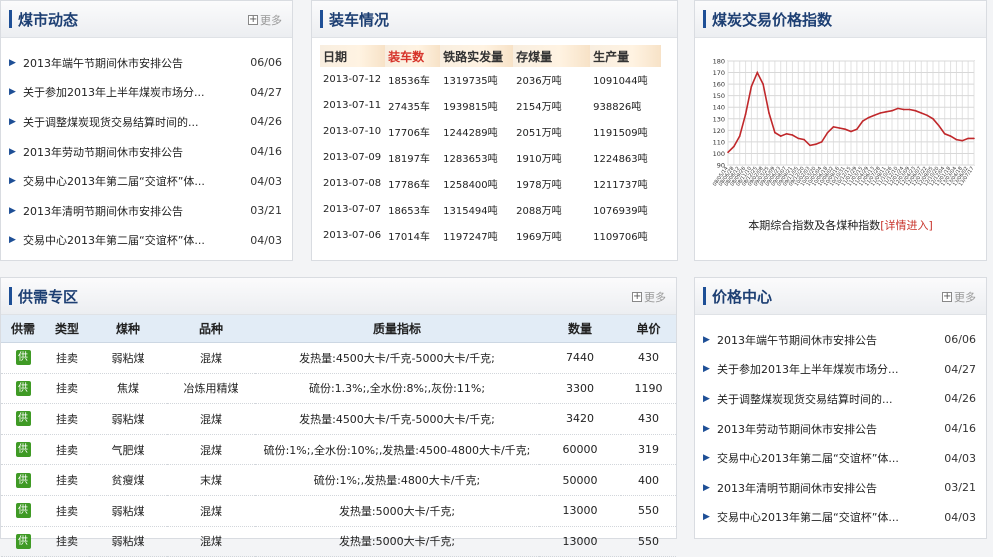  I want to click on y-tick-label: 110, so click(719, 142).